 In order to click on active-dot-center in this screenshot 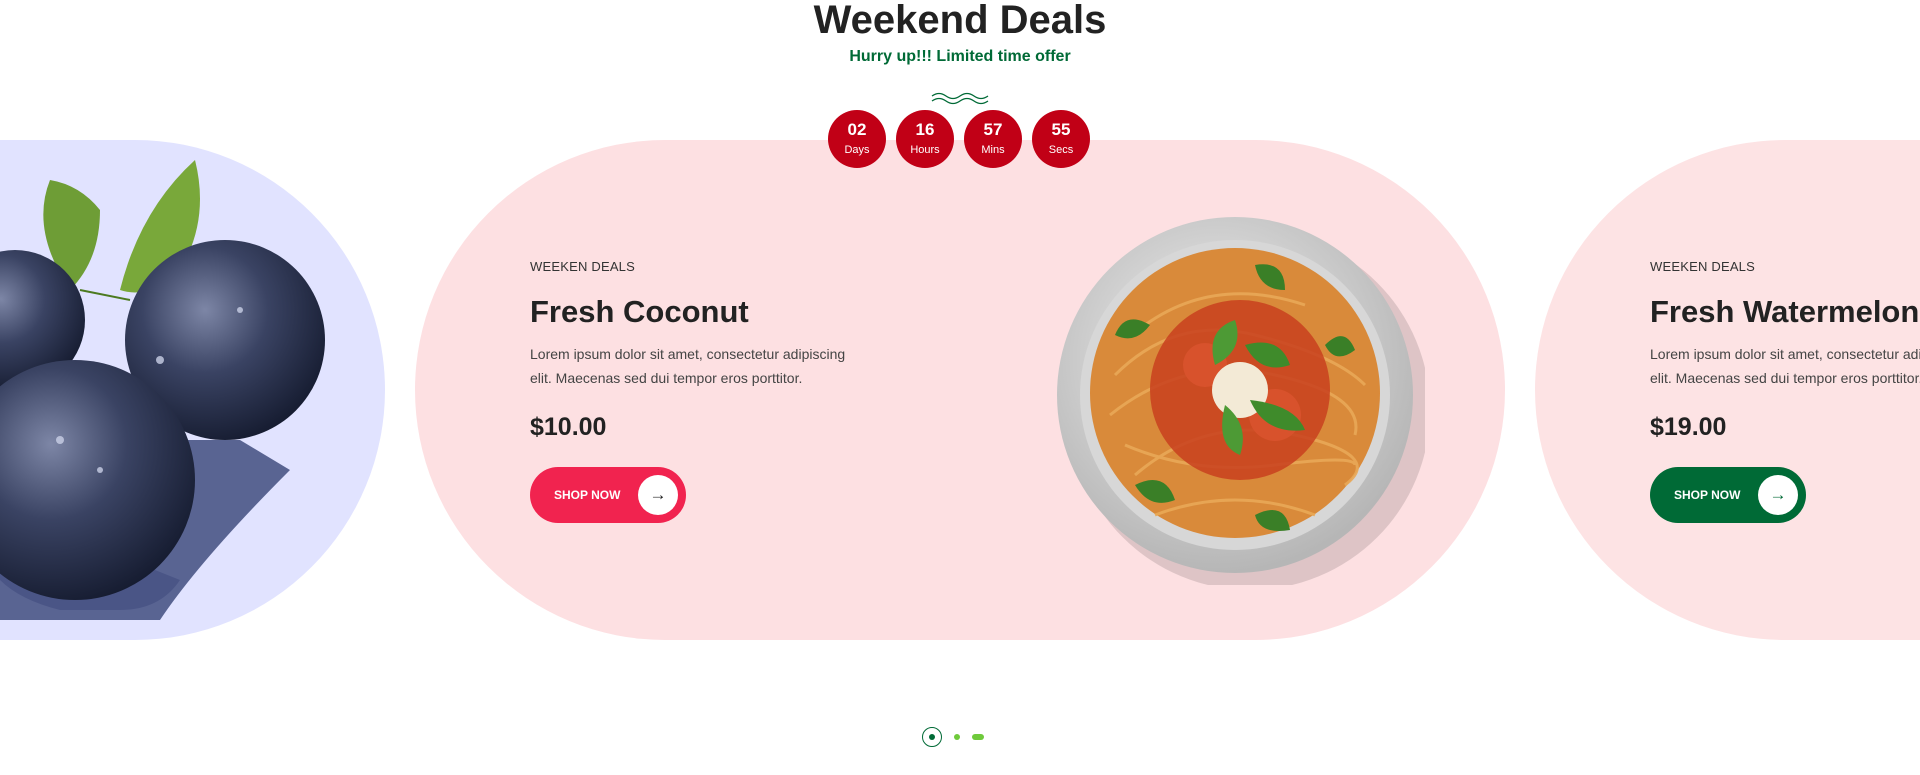, I will do `click(932, 737)`.